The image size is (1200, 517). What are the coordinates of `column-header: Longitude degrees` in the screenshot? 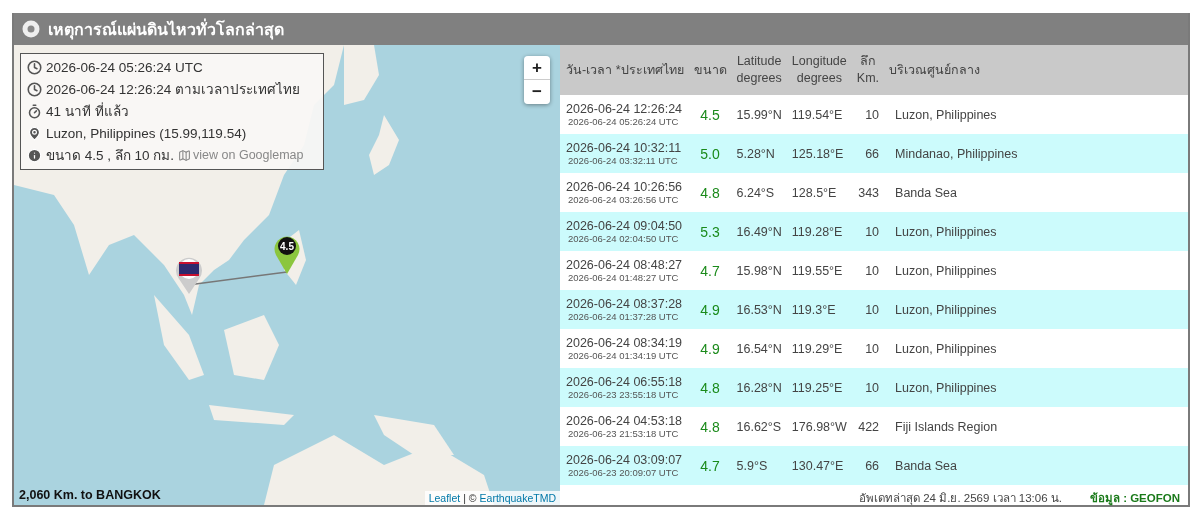 It's located at (818, 70).